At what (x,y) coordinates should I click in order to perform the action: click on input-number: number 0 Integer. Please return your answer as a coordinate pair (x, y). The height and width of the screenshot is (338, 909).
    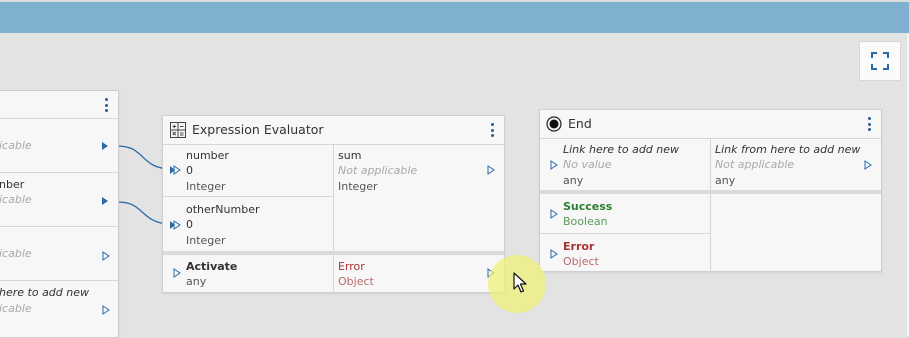
    Looking at the image, I should click on (248, 170).